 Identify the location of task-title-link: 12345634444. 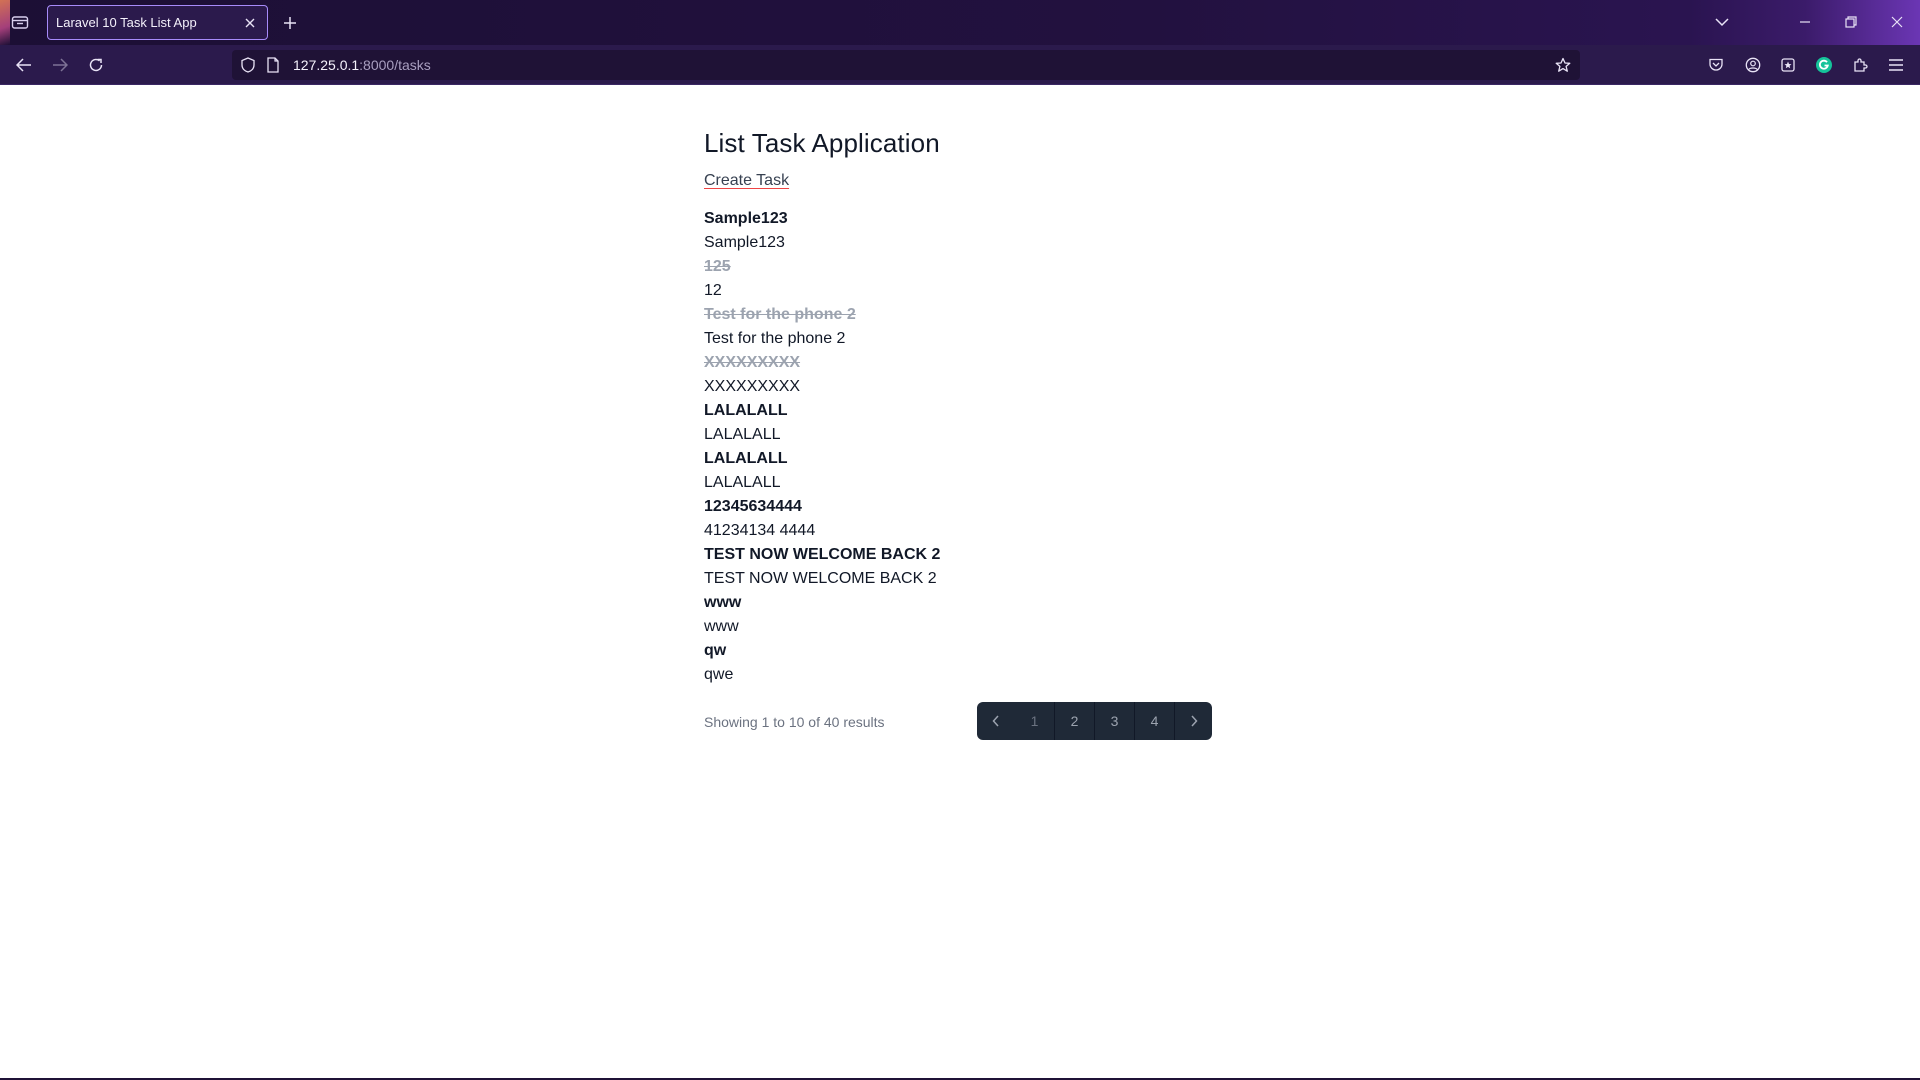
(960, 507).